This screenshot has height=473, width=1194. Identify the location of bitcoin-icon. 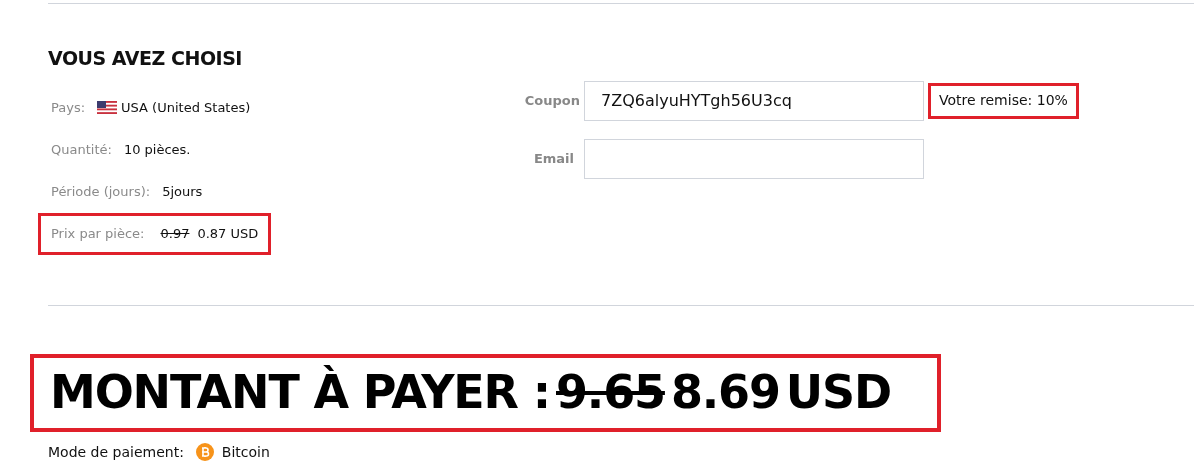
(204, 452).